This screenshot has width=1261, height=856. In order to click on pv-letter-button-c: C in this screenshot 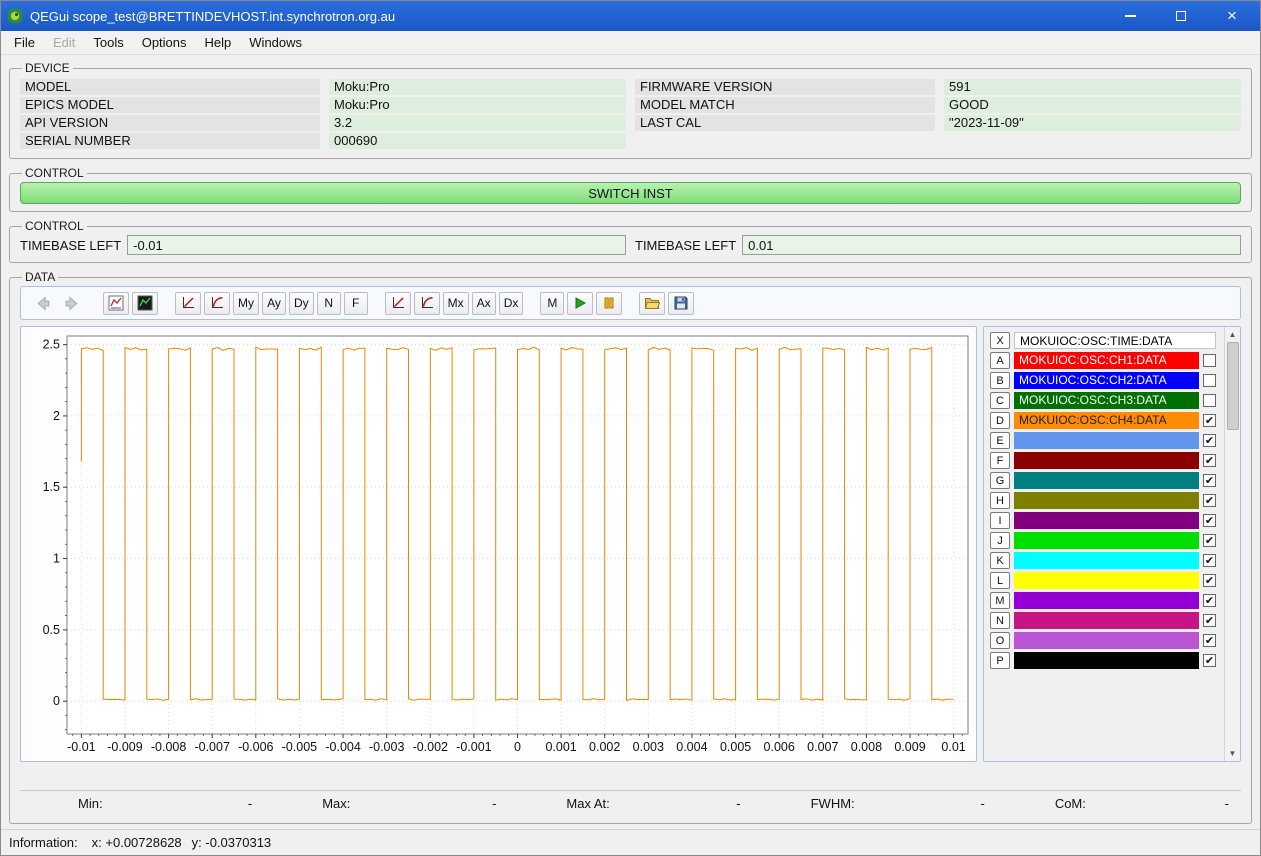, I will do `click(1000, 400)`.